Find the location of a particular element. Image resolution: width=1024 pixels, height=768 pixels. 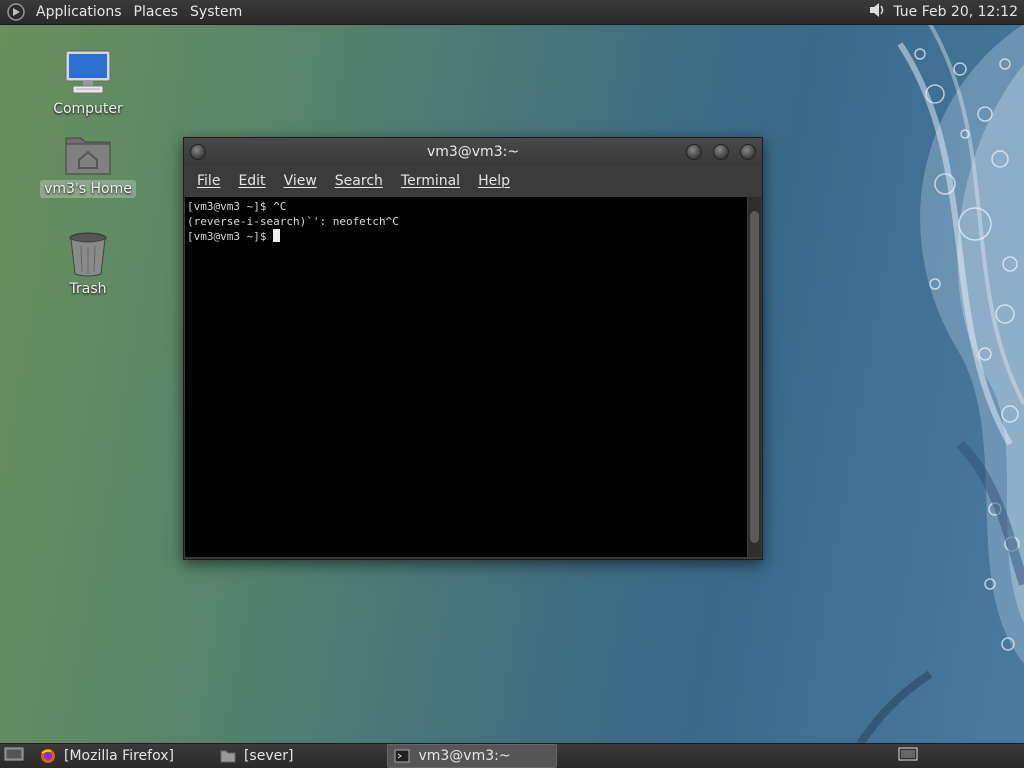

terminal-scrollbar is located at coordinates (754, 377).